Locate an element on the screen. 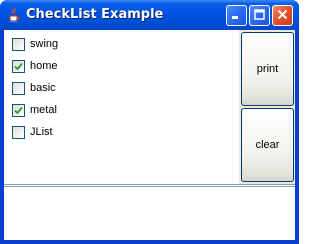  close-icon is located at coordinates (282, 16).